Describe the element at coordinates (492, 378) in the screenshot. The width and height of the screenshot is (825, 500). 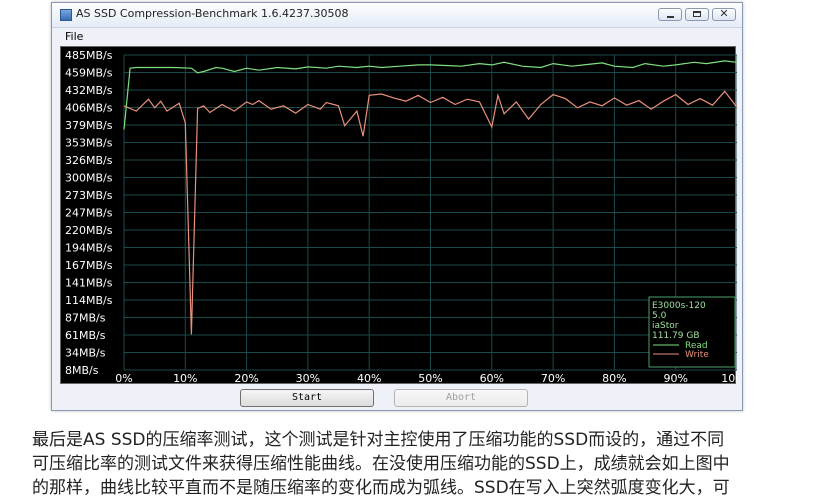
I see `x-tick-label: 60%` at that location.